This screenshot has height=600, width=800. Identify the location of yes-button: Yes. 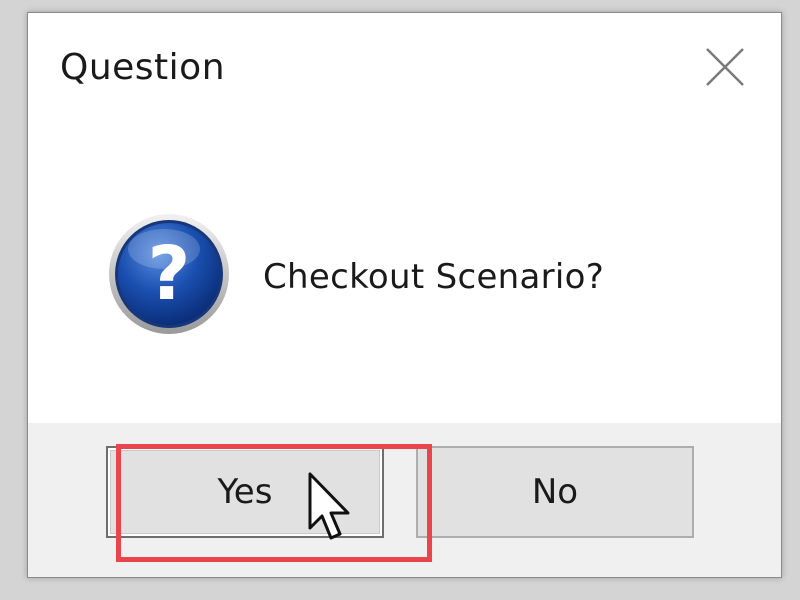
(245, 492).